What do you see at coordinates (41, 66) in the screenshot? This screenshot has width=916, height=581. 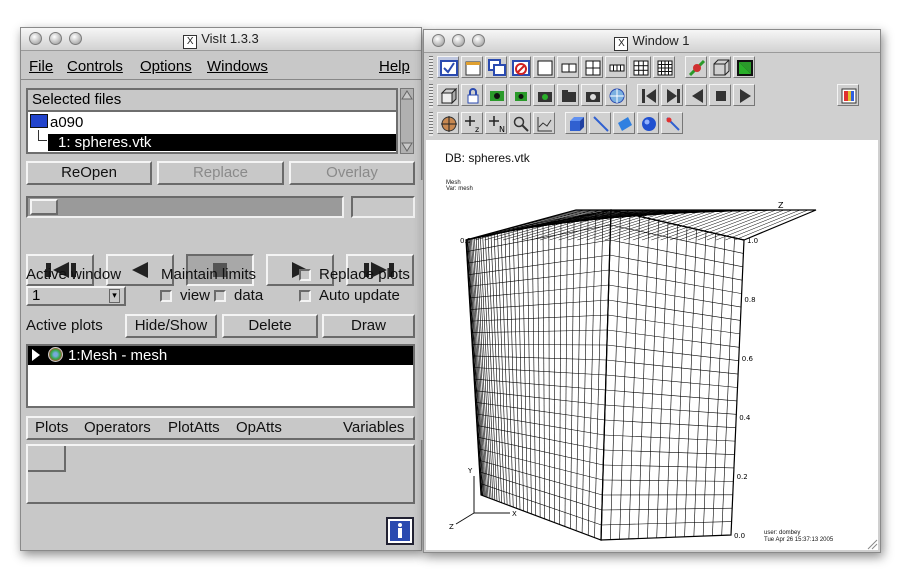 I see `menu-file: File` at bounding box center [41, 66].